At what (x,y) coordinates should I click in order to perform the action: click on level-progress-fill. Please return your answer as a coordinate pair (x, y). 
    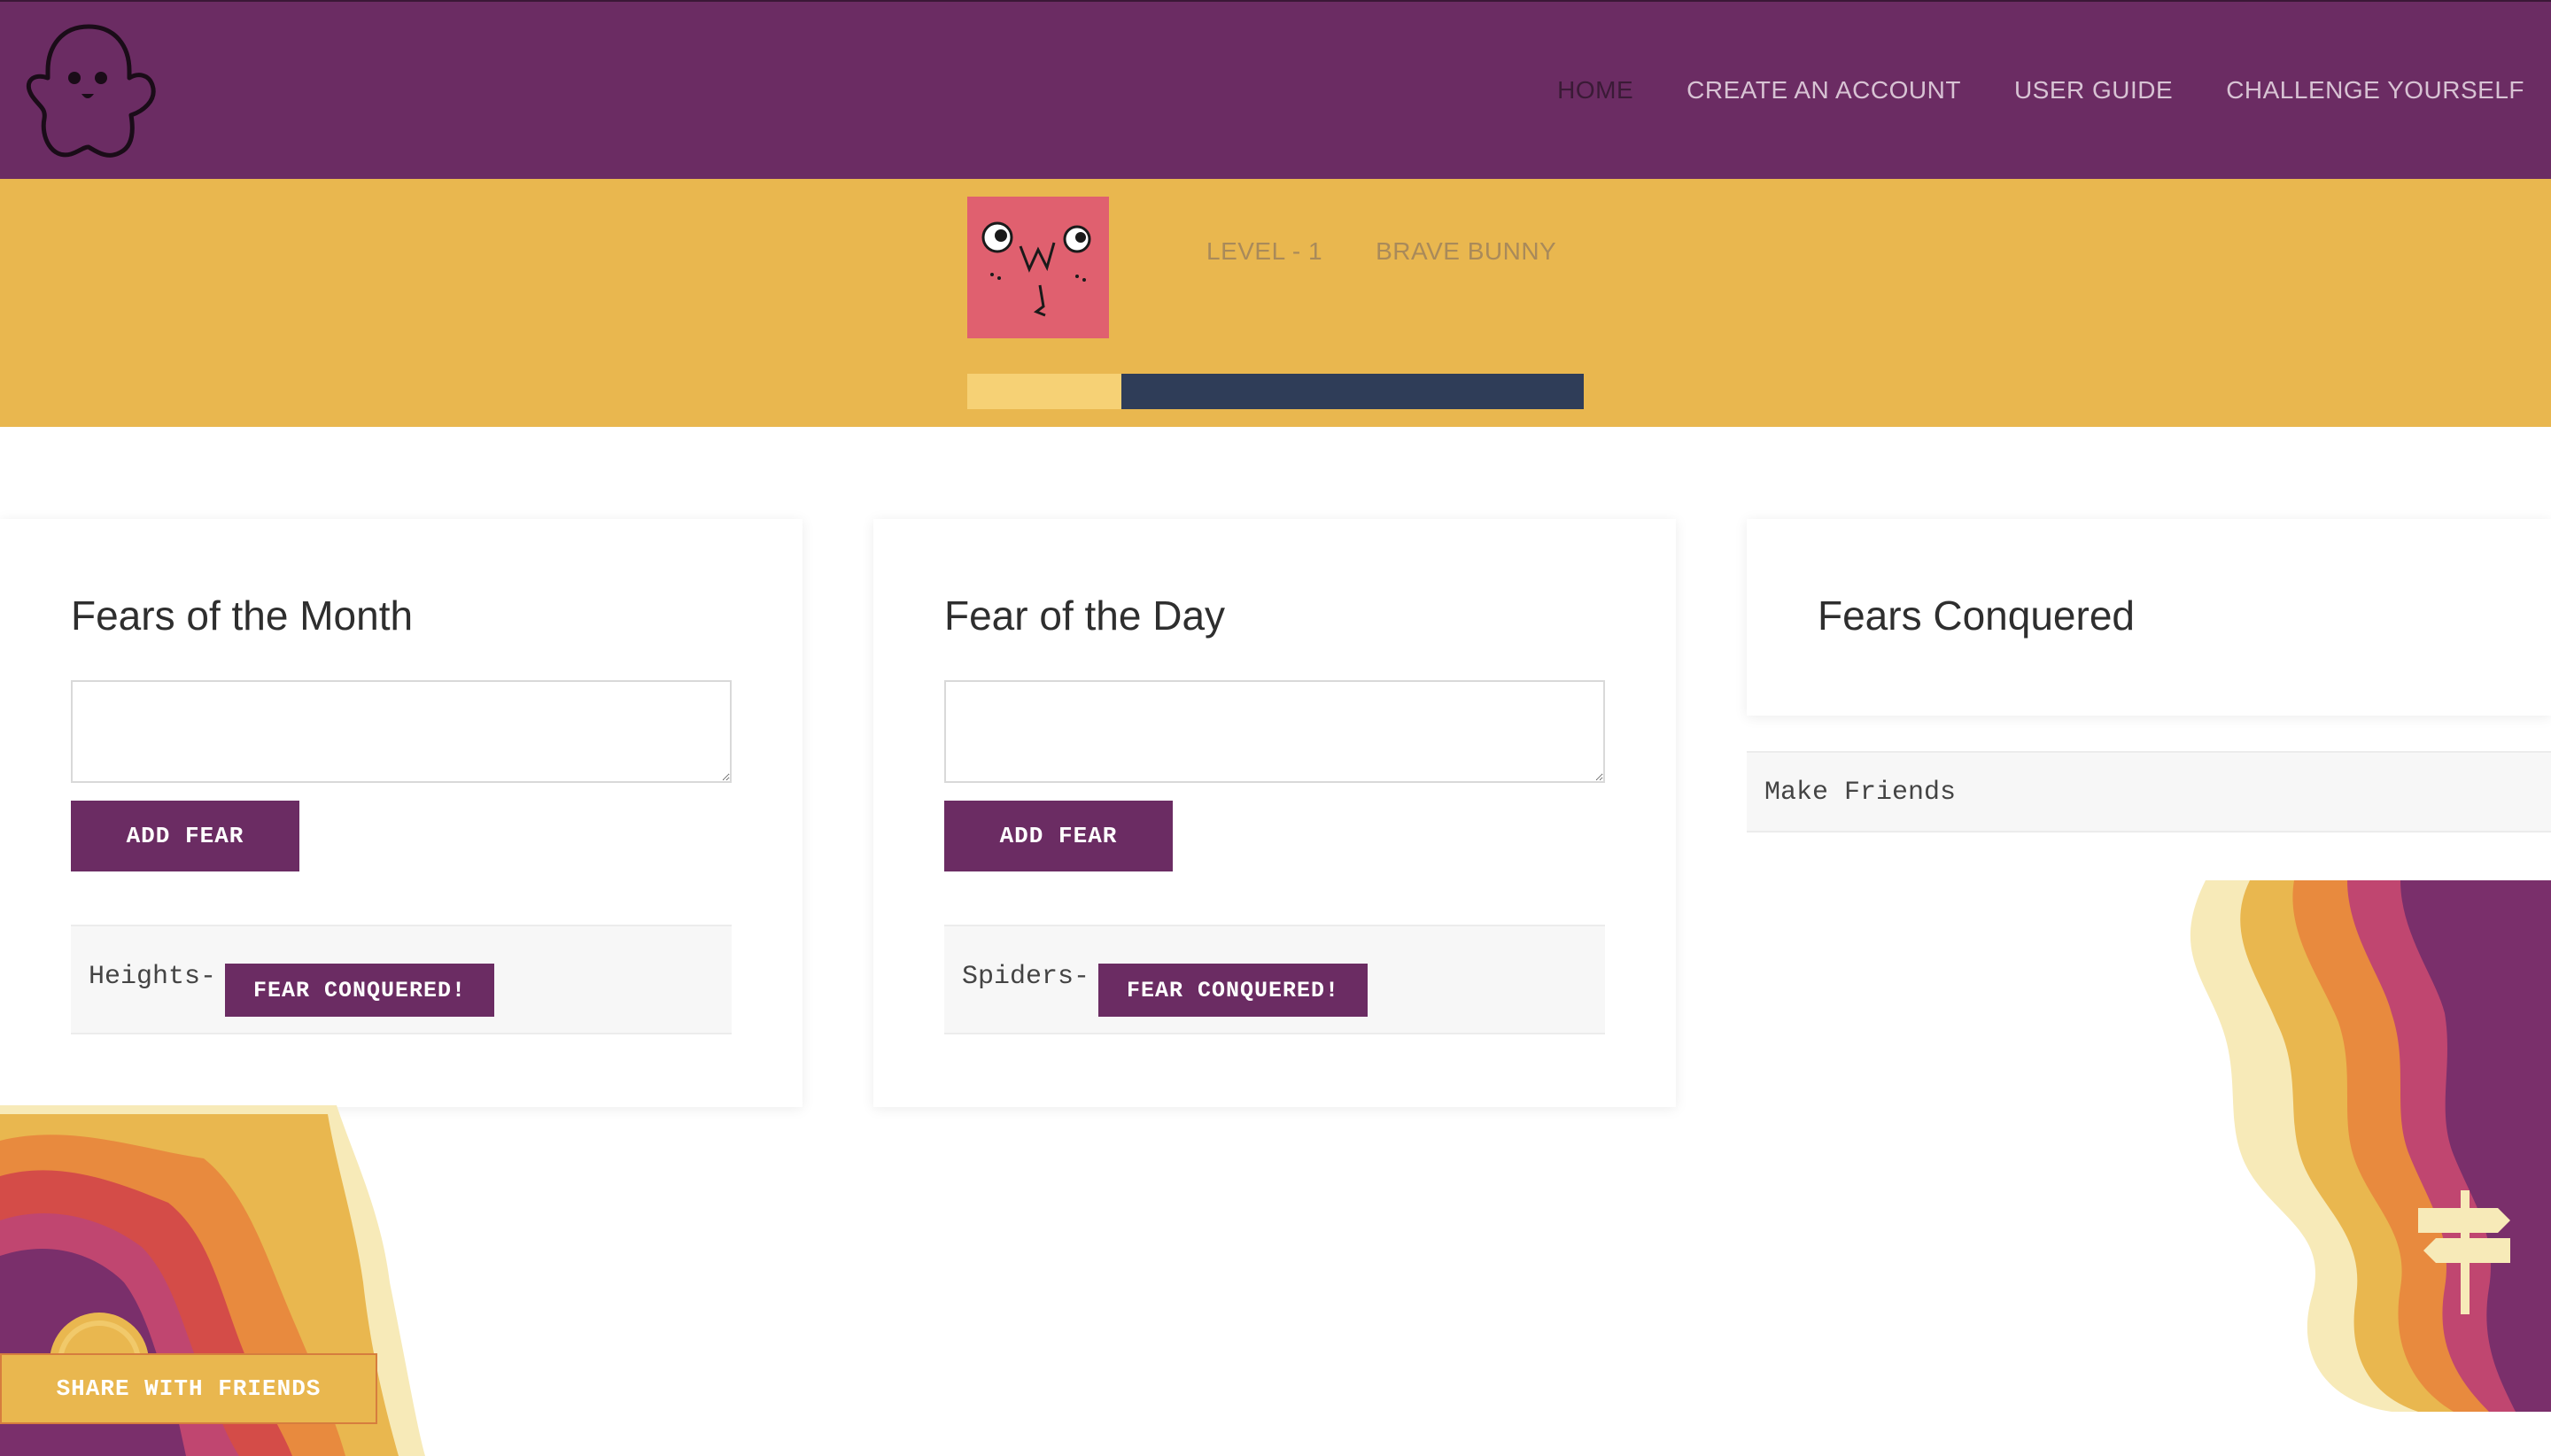
    Looking at the image, I should click on (1044, 391).